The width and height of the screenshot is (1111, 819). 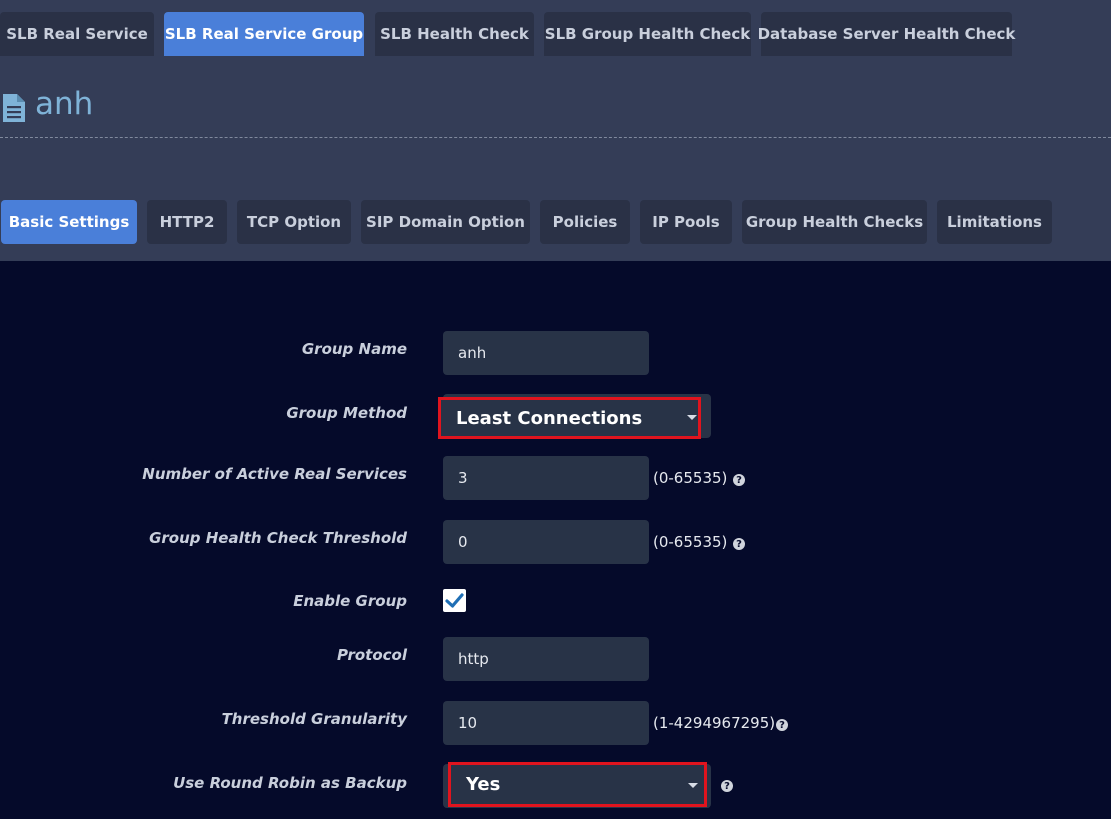 I want to click on protocol-label: Protocol, so click(x=371, y=655).